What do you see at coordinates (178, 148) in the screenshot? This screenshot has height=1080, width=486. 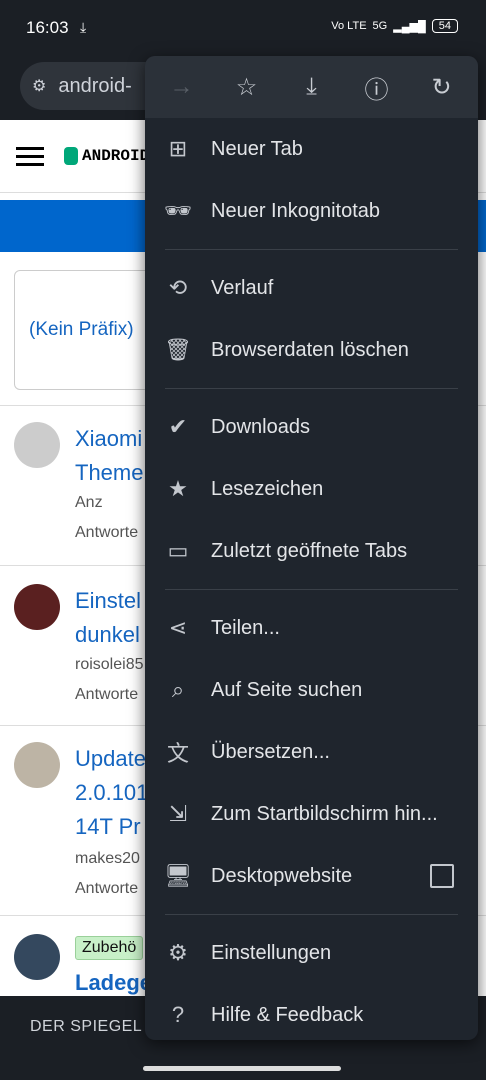 I see `new-tab-icon: ⊞` at bounding box center [178, 148].